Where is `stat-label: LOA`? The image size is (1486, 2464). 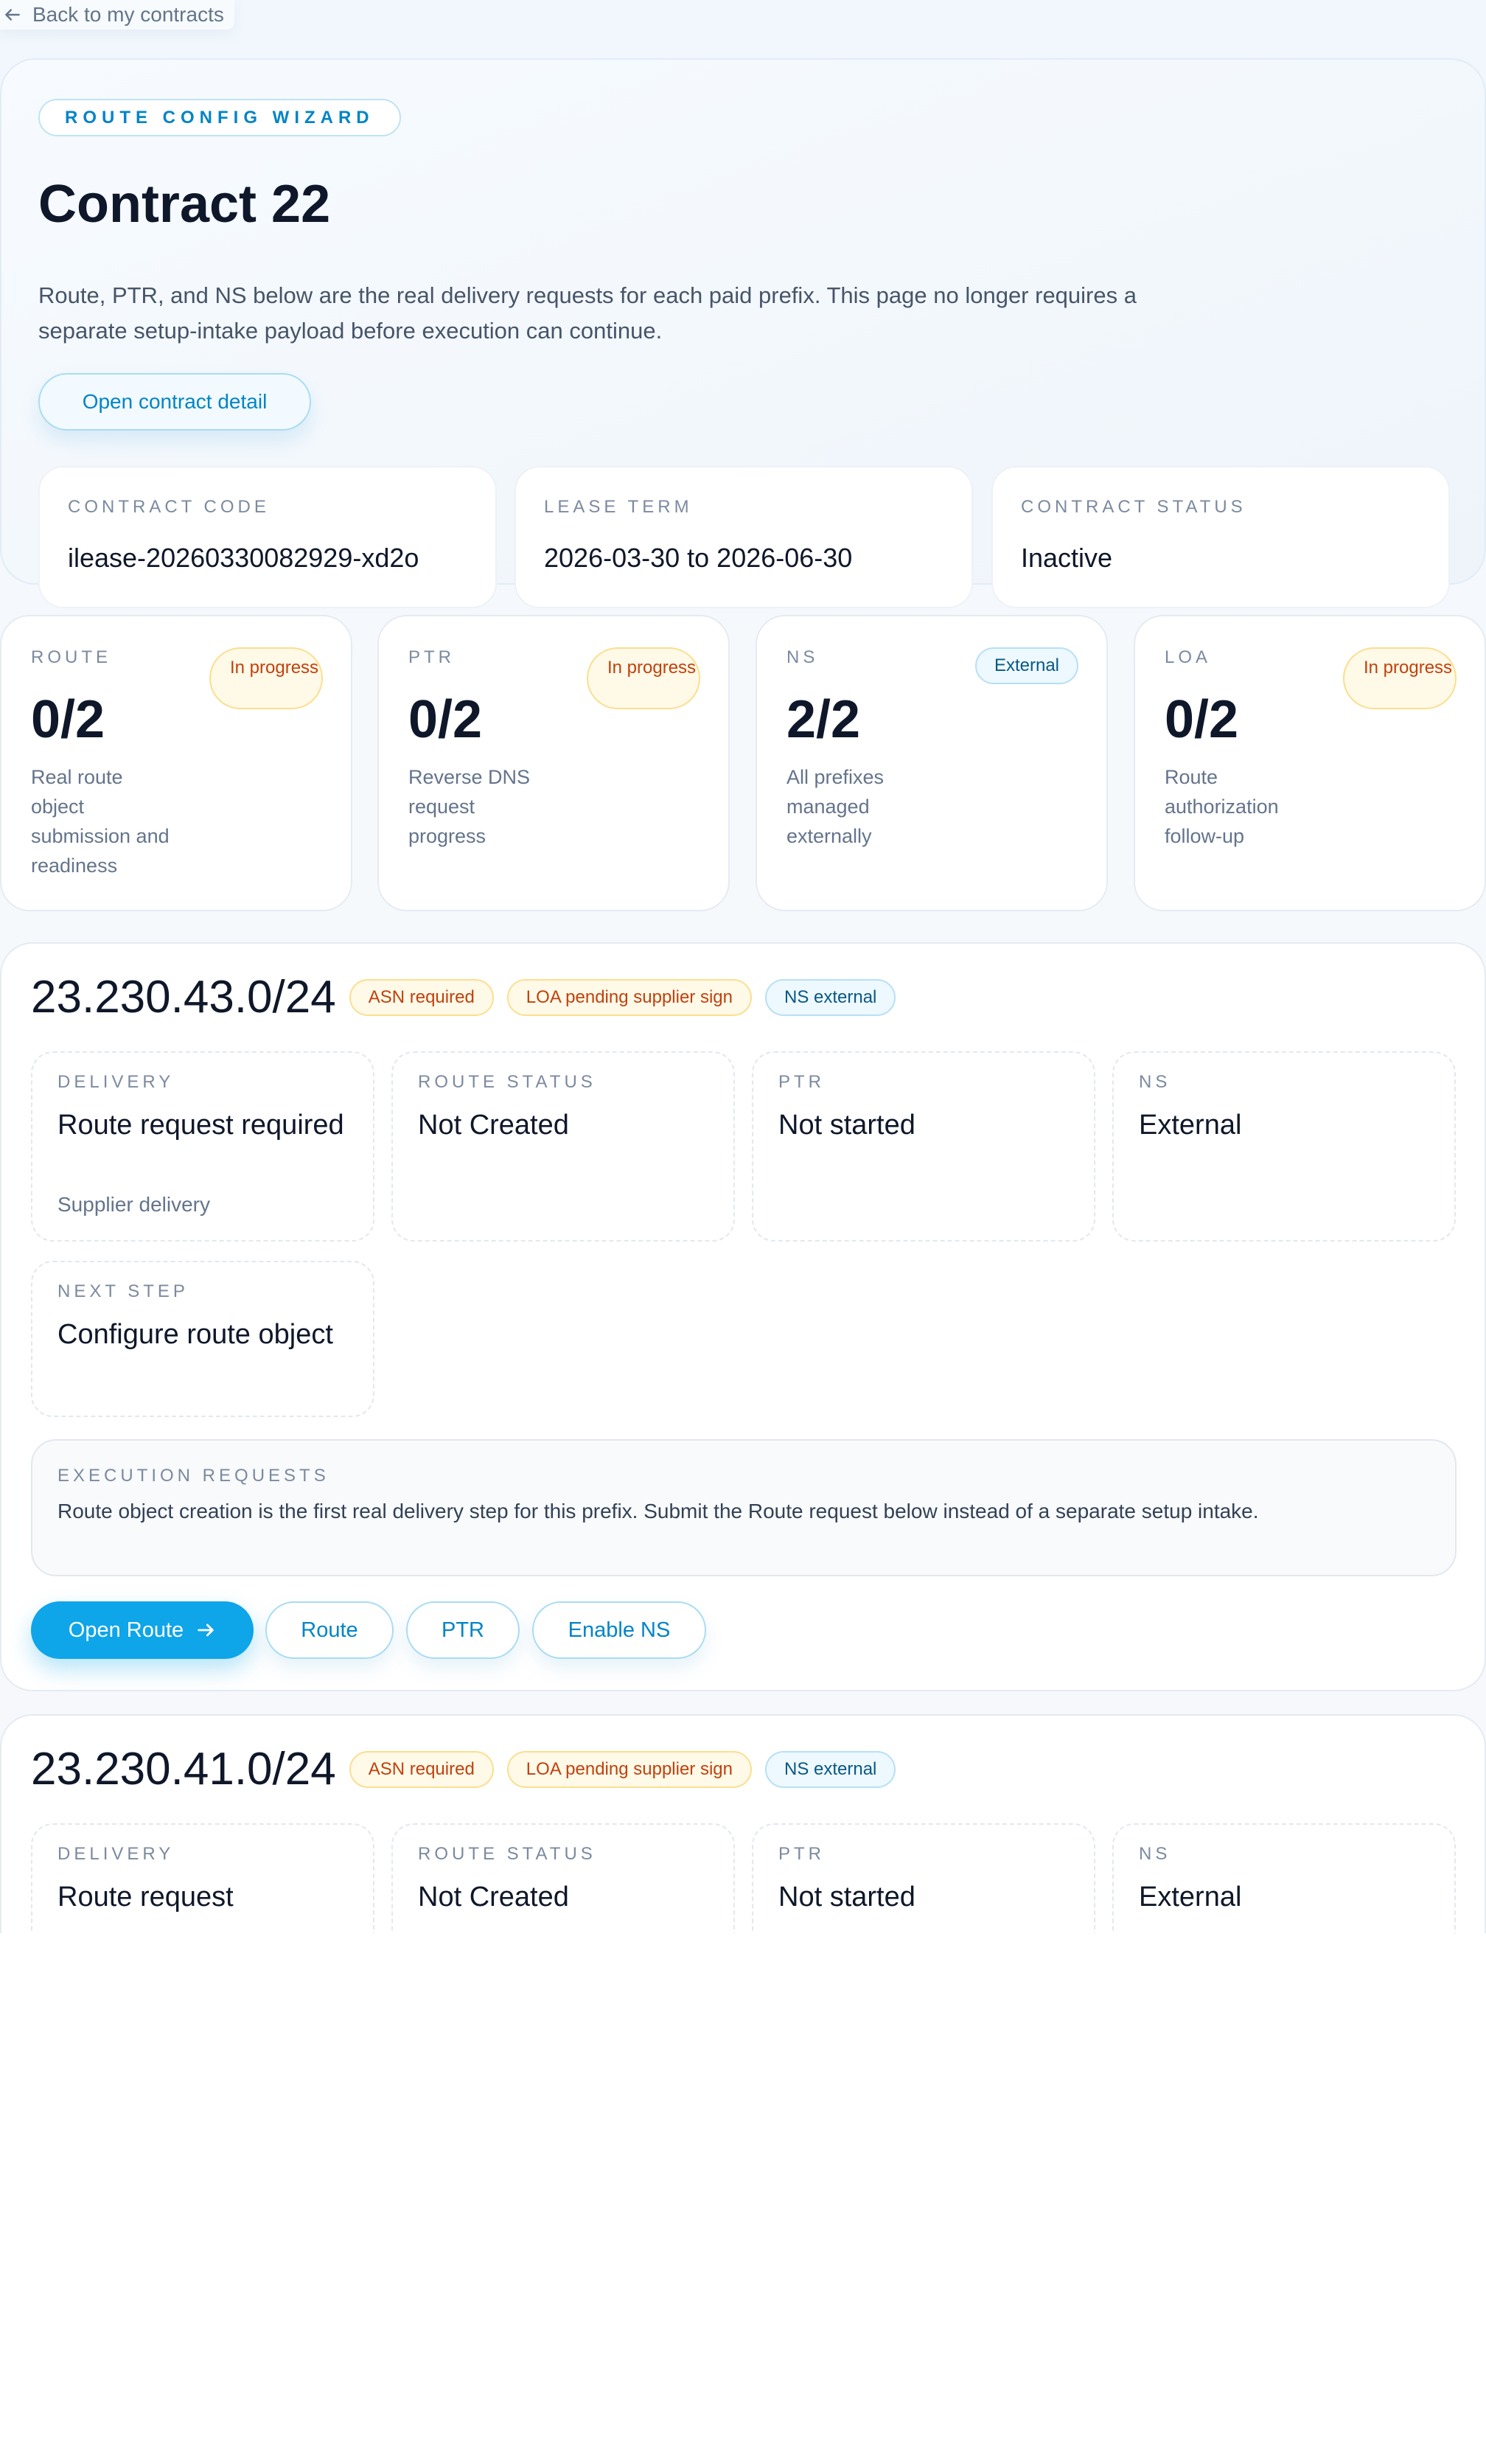
stat-label: LOA is located at coordinates (1188, 657).